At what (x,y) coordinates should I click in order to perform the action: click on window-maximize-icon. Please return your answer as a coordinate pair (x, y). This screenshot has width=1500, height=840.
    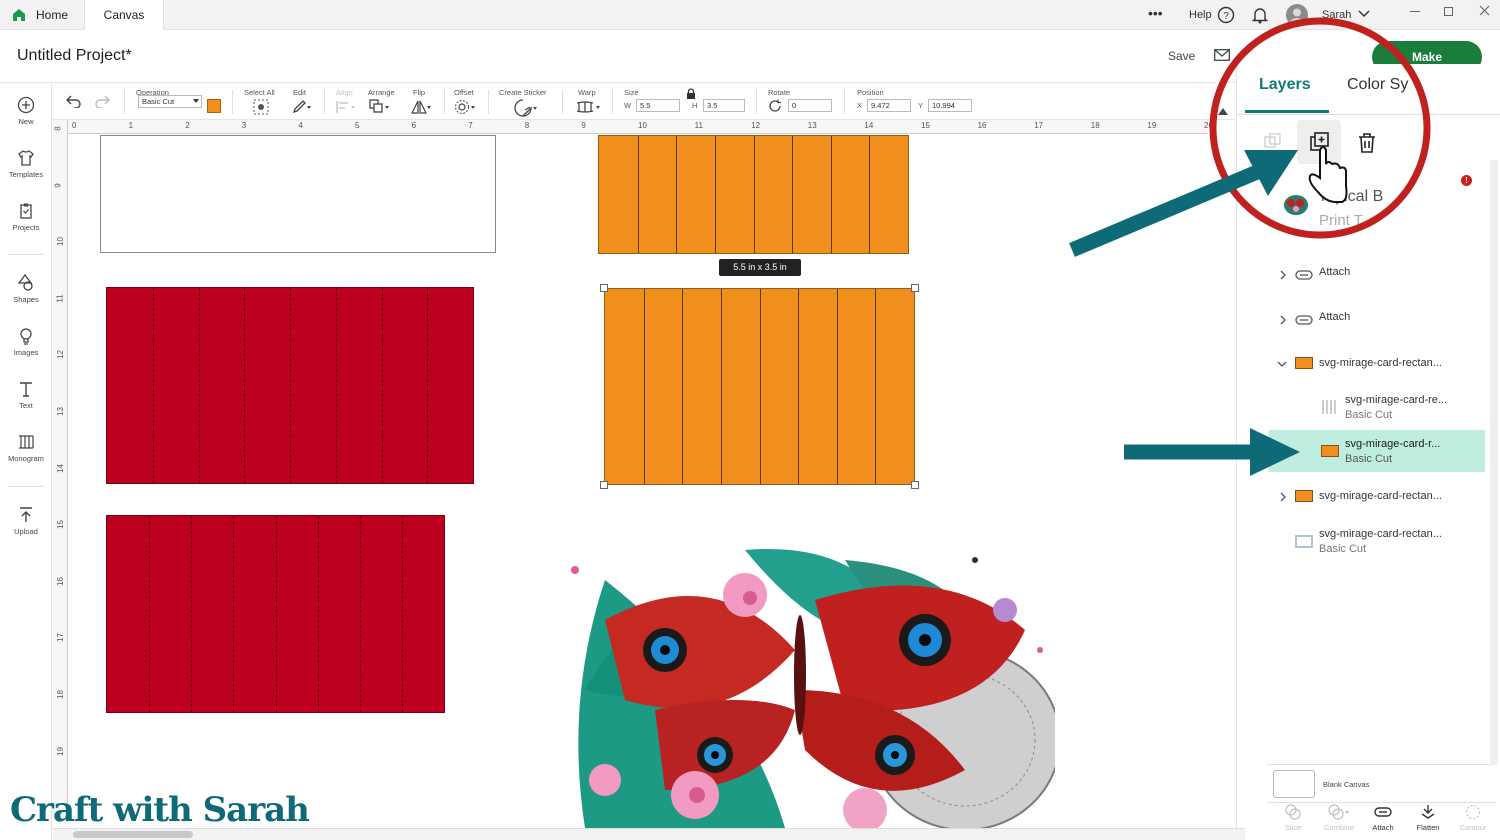
    Looking at the image, I should click on (1448, 11).